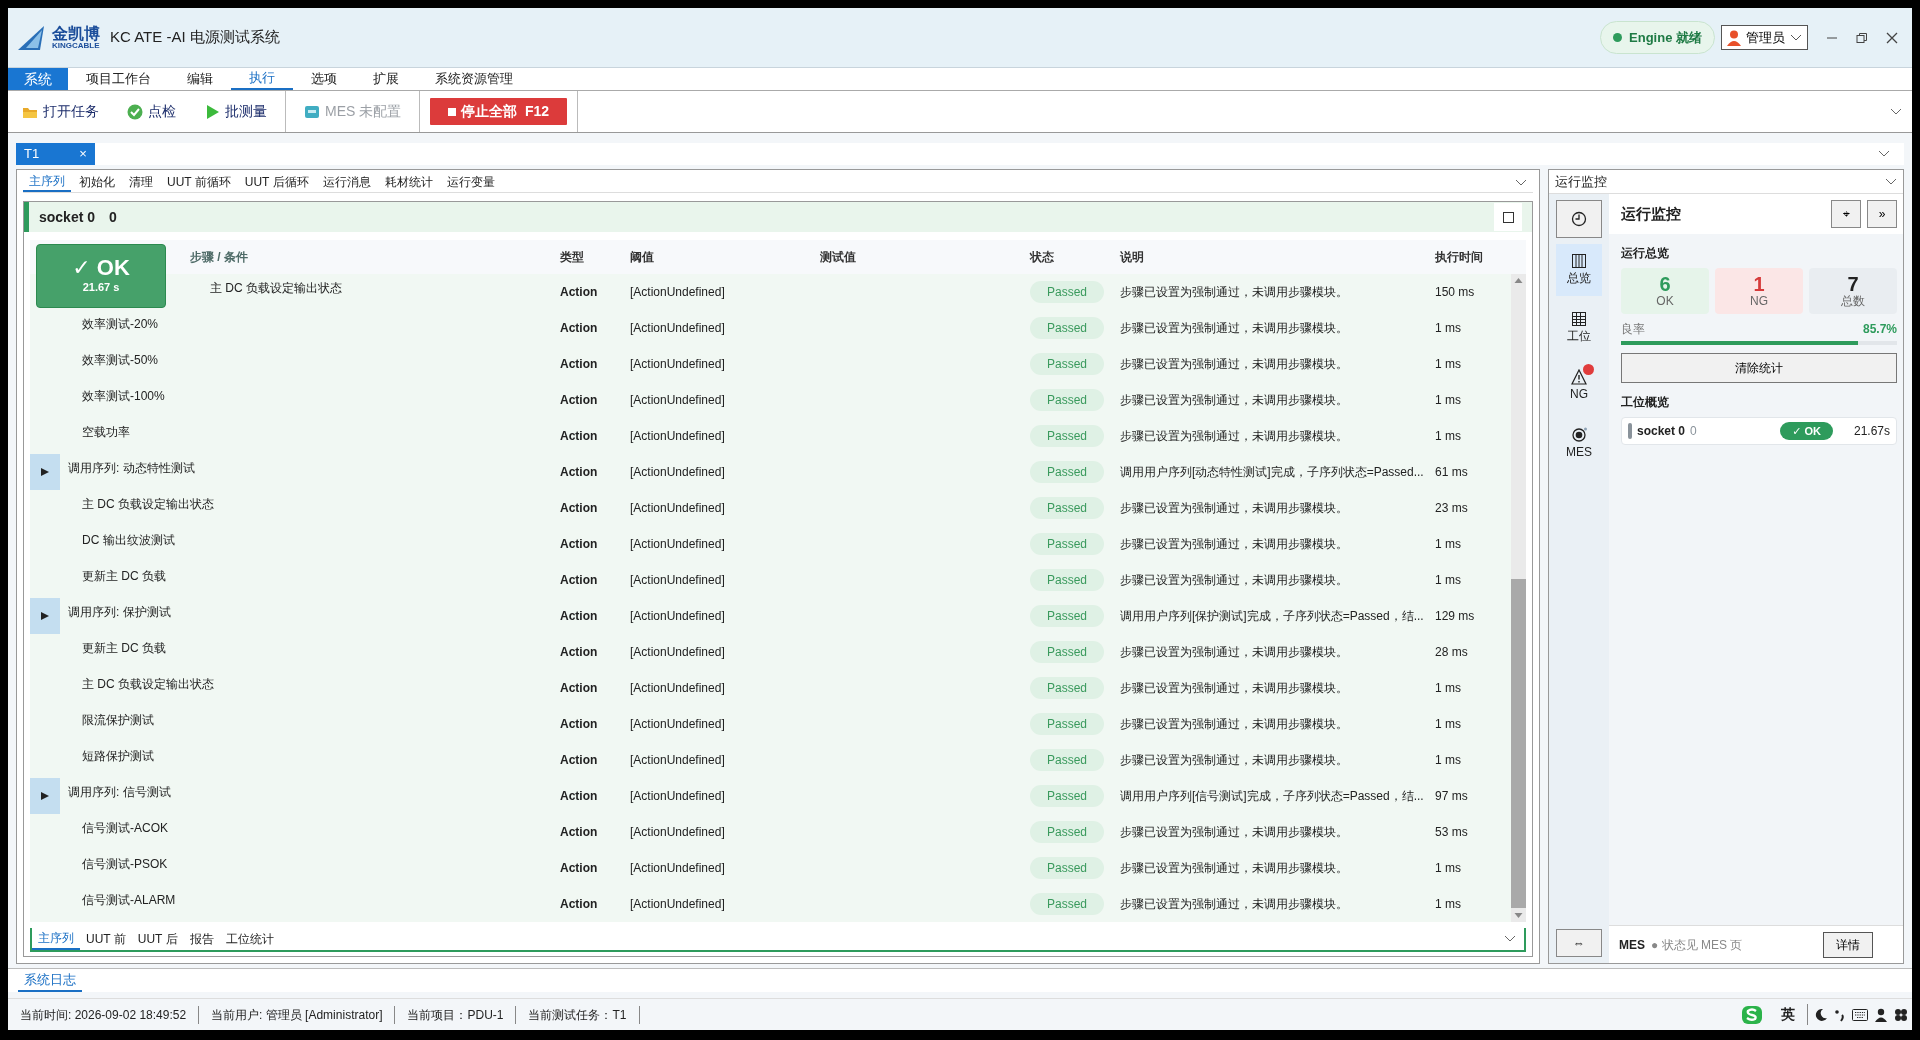 This screenshot has width=1920, height=1040. What do you see at coordinates (1764, 37) in the screenshot?
I see `user-dropdown: 管理员` at bounding box center [1764, 37].